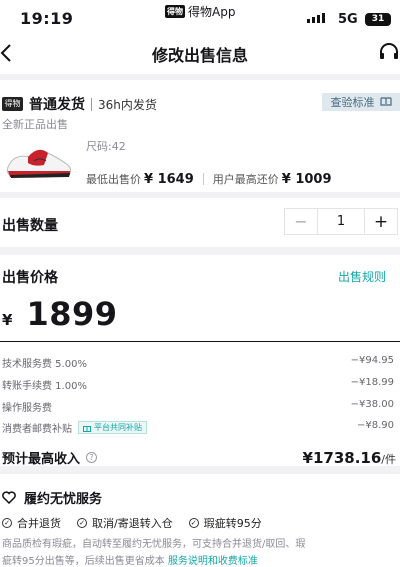  Describe the element at coordinates (199, 457) in the screenshot. I see `estimated-income: 预计最高收入 ? ¥1738.16/件` at that location.